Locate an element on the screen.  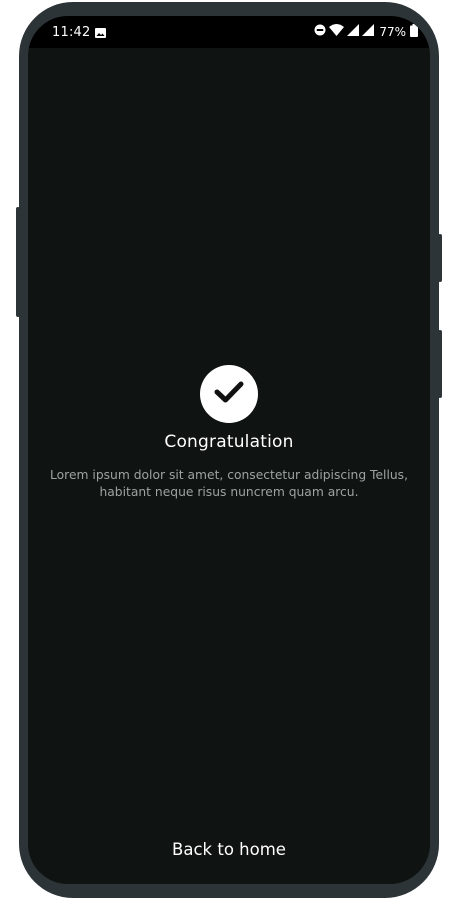
success-badge is located at coordinates (229, 394).